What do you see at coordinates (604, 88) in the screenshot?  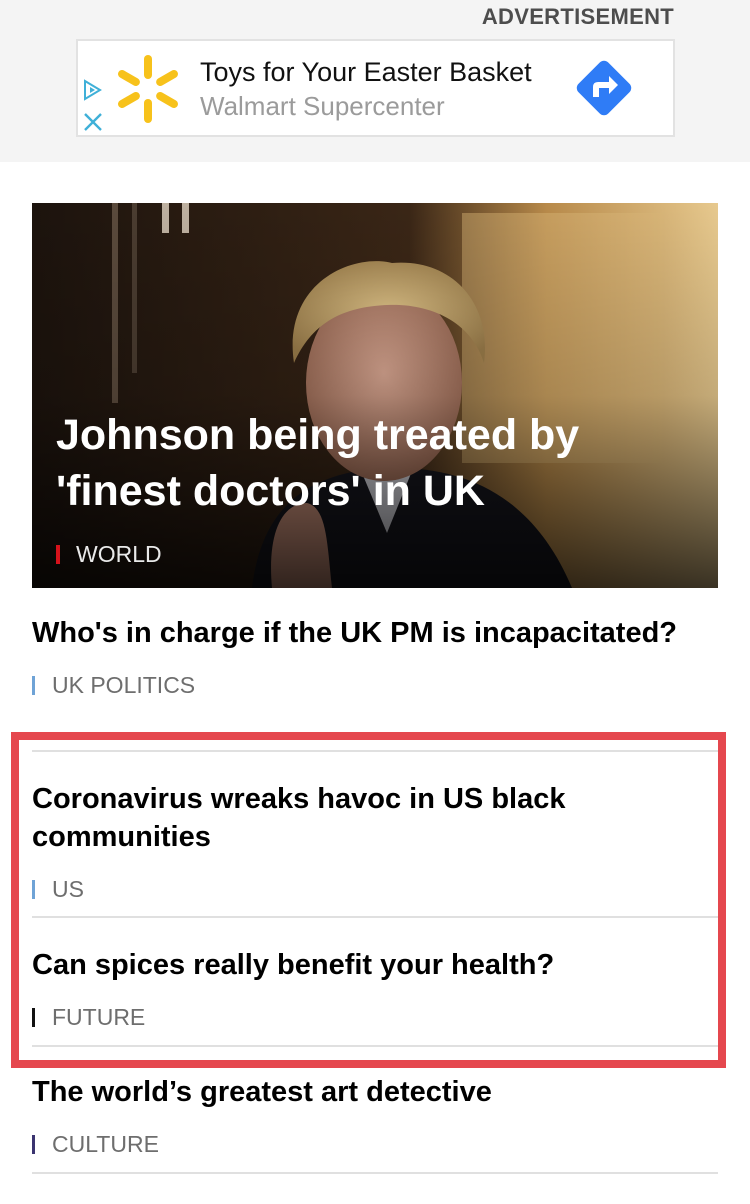 I see `directions-icon` at bounding box center [604, 88].